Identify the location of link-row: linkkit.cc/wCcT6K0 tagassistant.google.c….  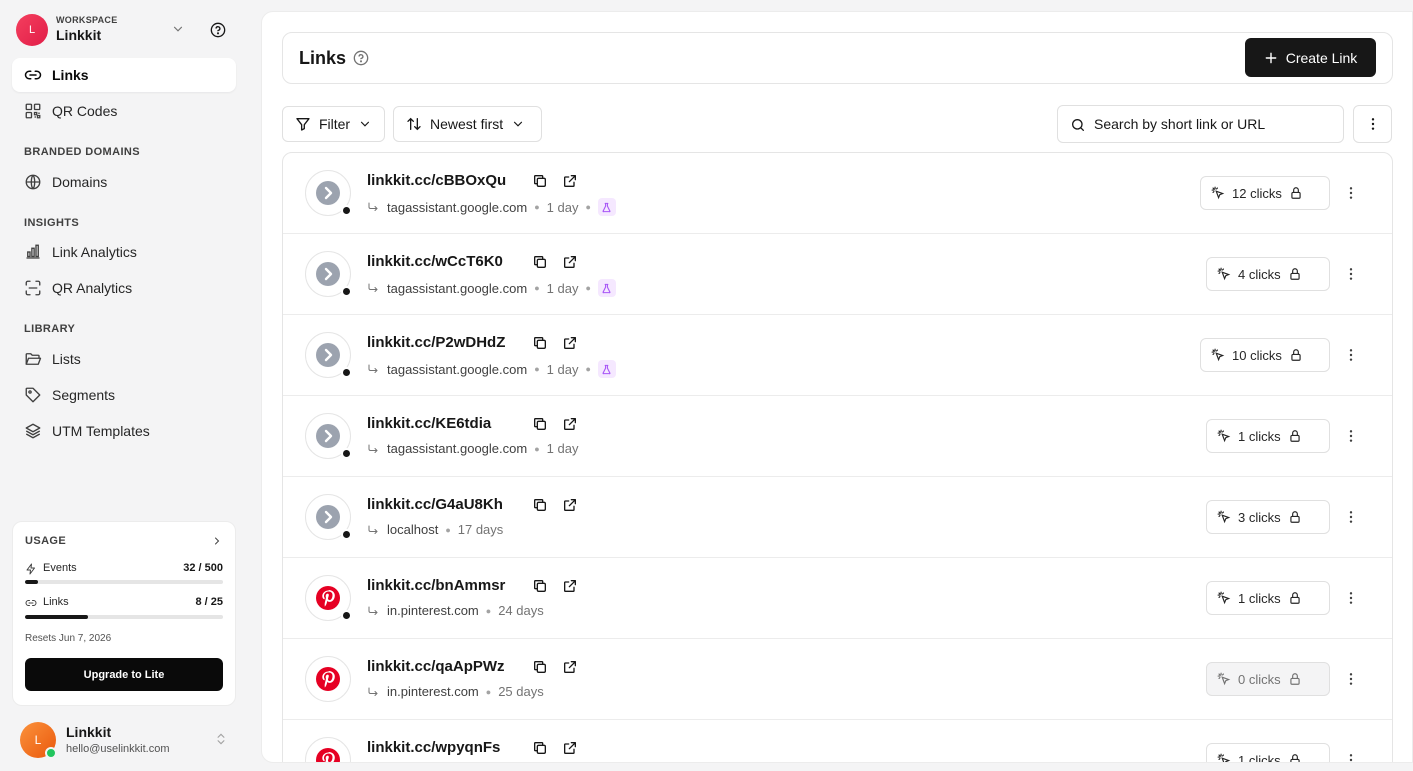
(837, 274).